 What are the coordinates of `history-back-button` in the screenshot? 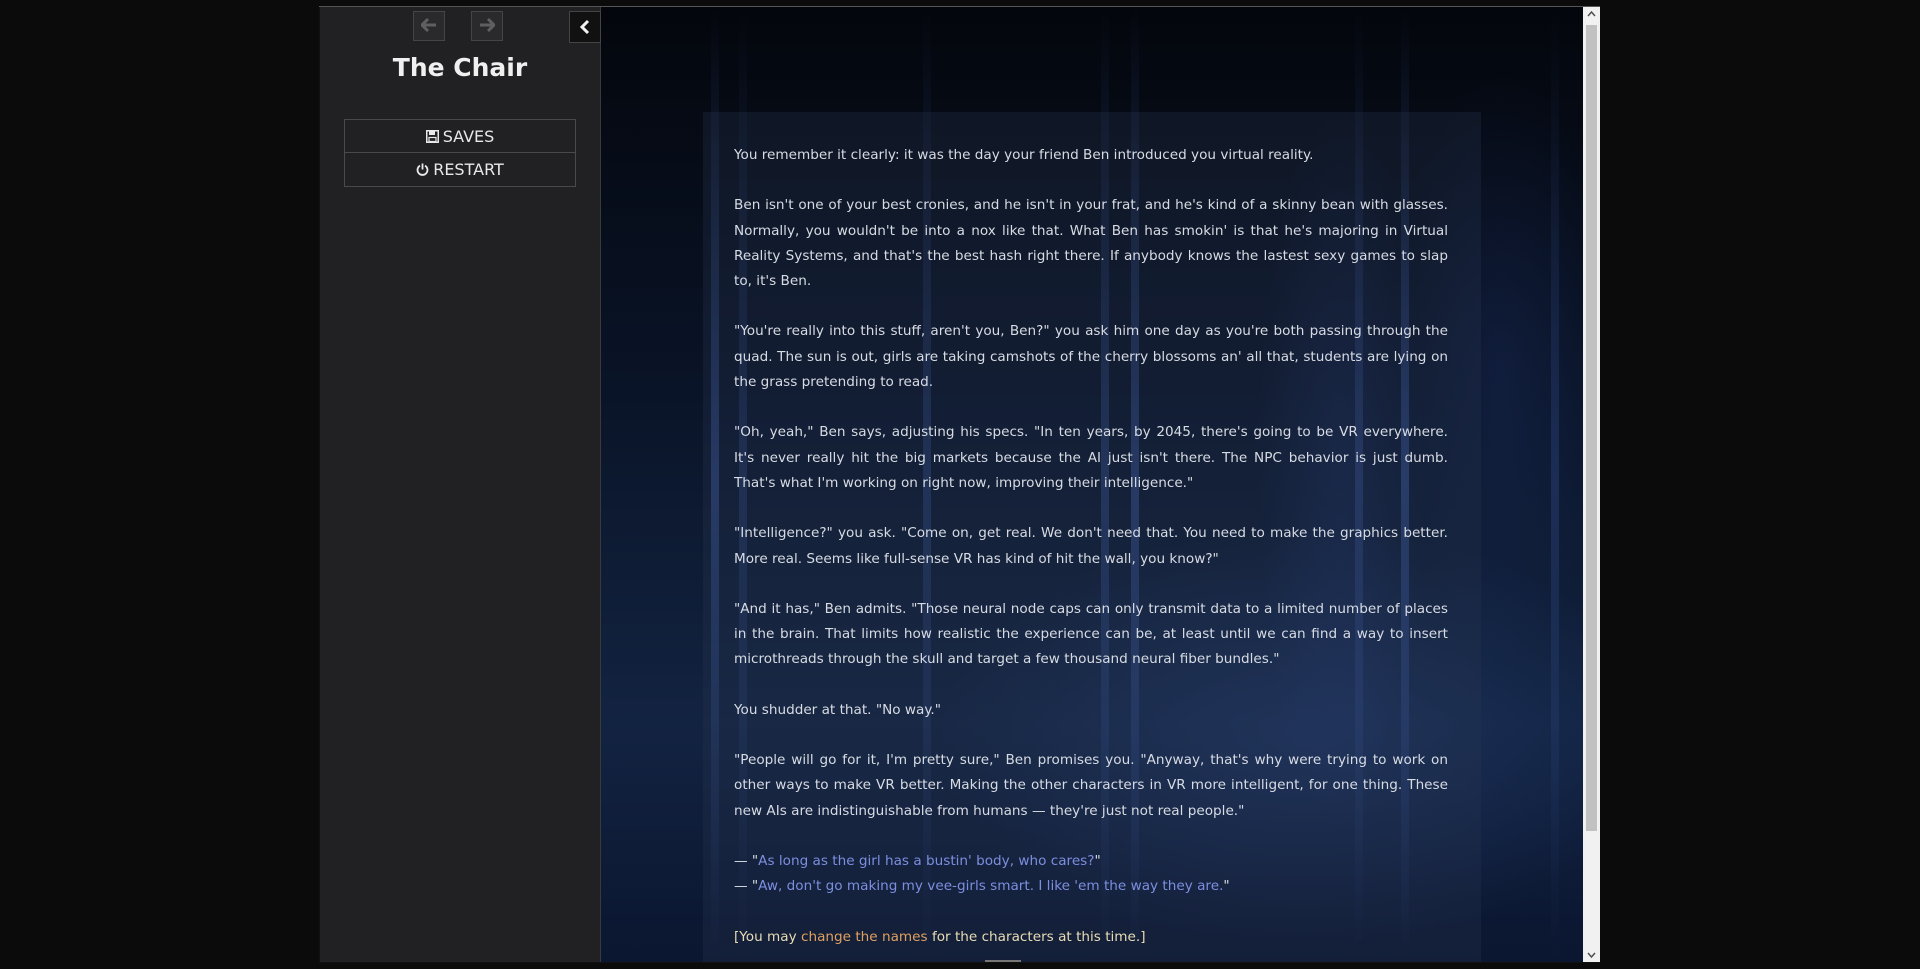 It's located at (429, 26).